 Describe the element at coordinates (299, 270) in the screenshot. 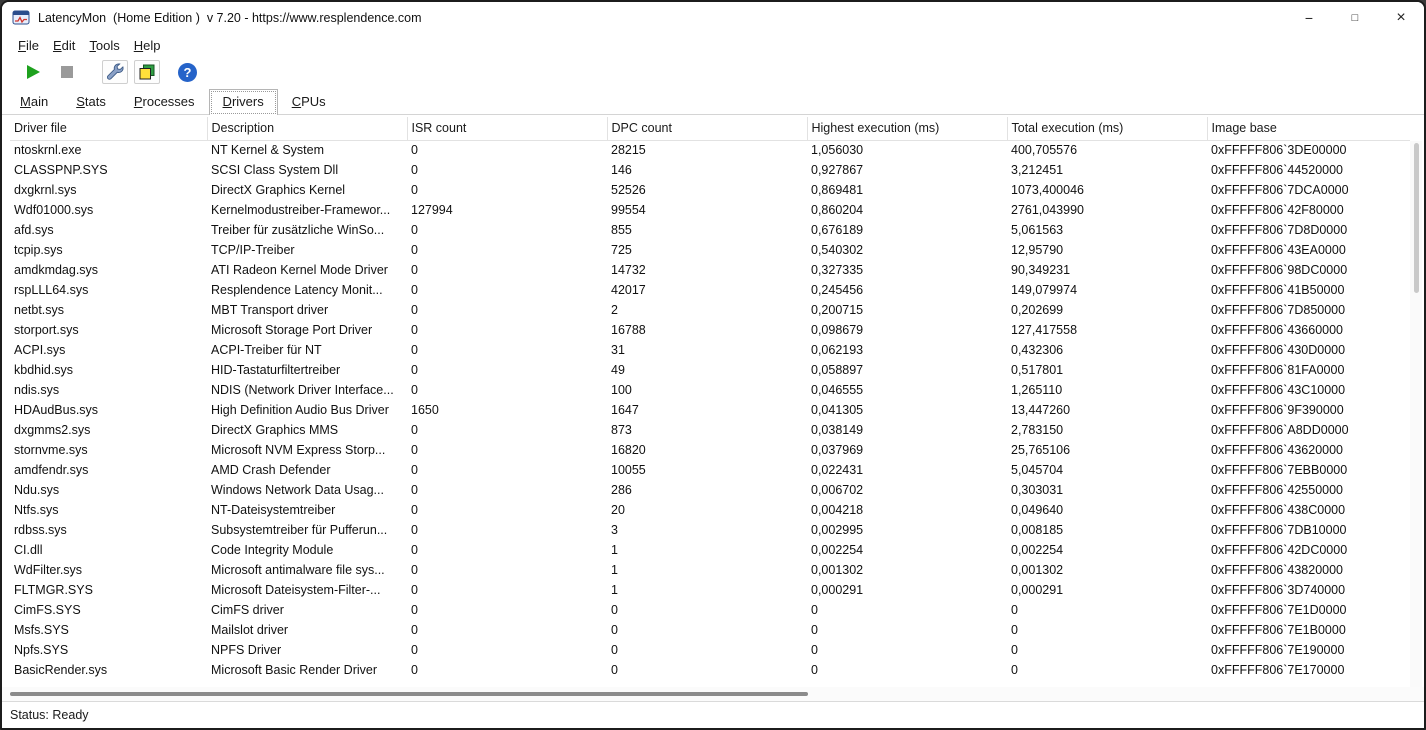

I see `table-cell: ATI Radeon Kernel Mode Driver` at that location.